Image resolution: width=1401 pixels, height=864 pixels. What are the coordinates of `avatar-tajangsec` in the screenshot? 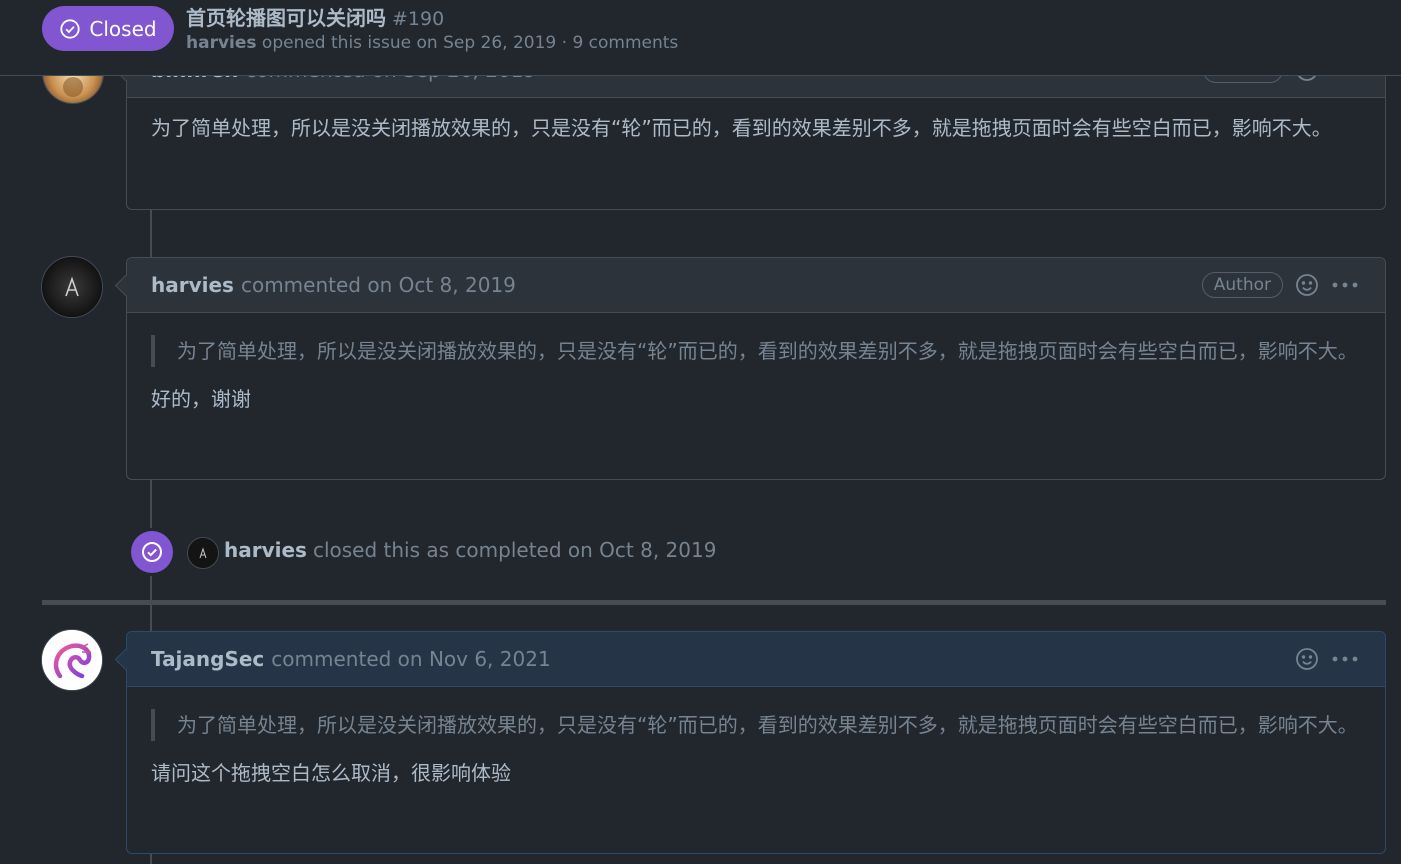 It's located at (72, 660).